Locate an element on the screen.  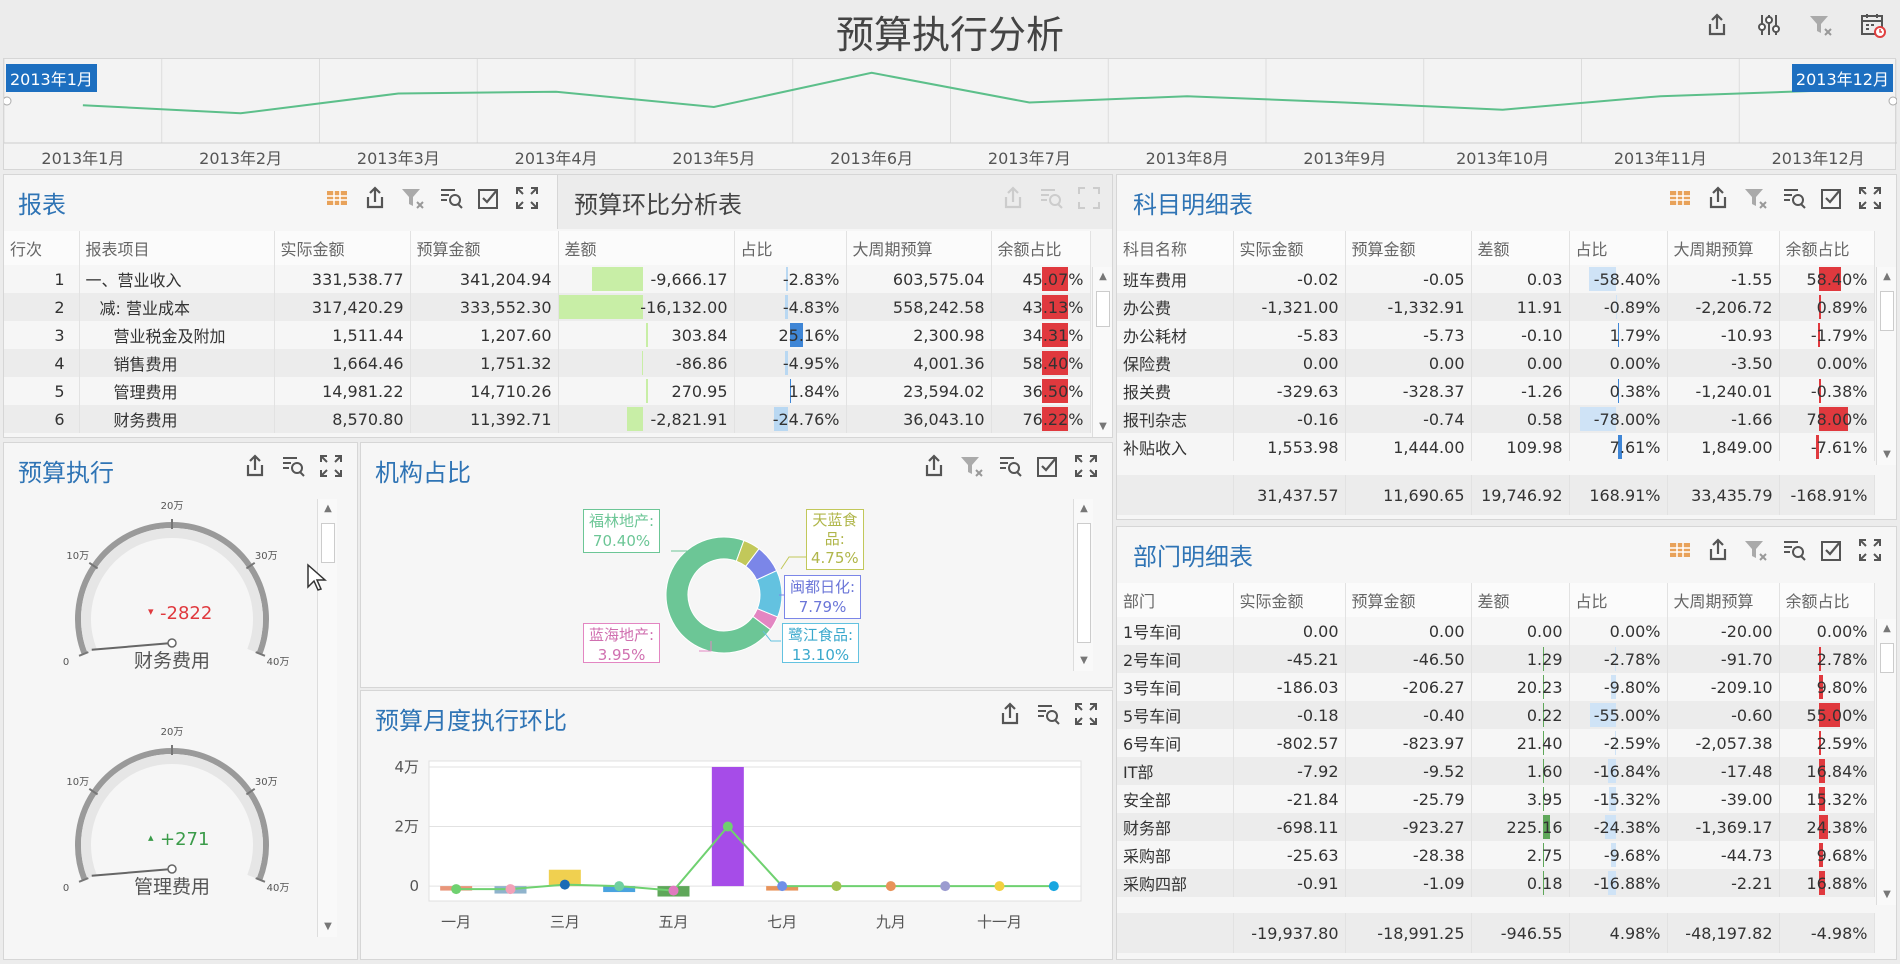
calendar-icon is located at coordinates (1873, 25).